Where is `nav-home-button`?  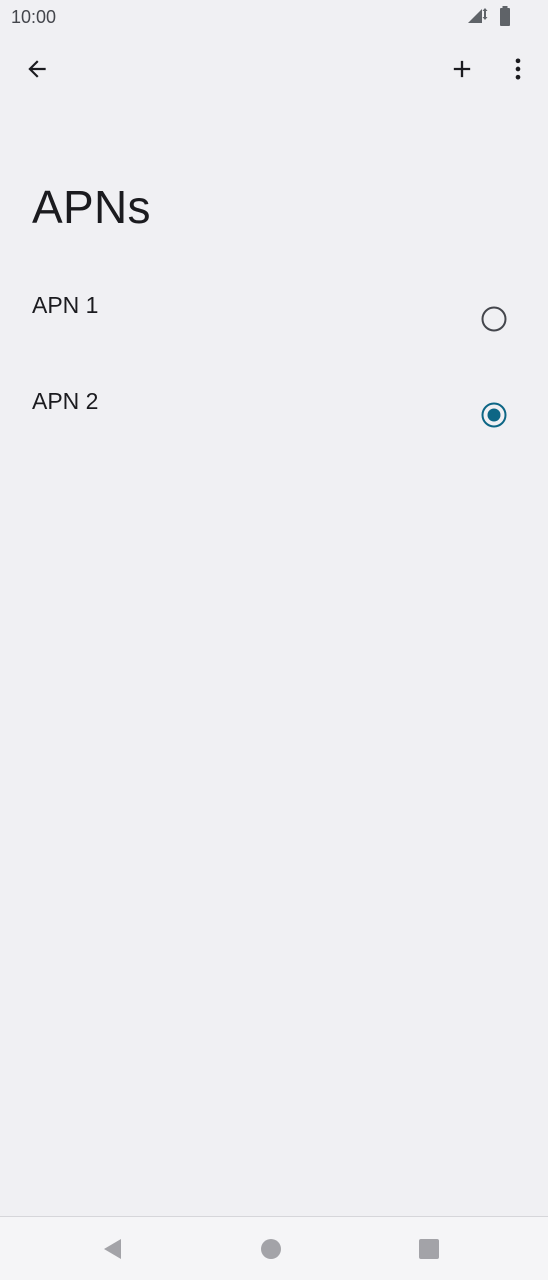
nav-home-button is located at coordinates (271, 1249).